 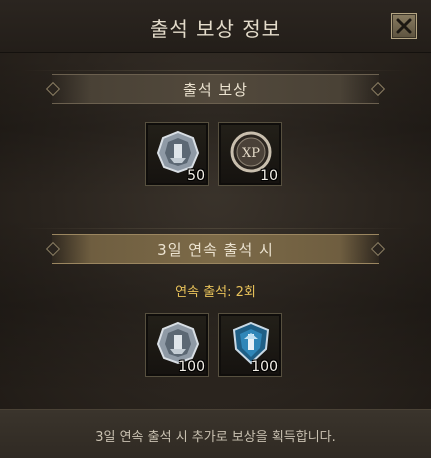 I want to click on reward-slot-silver-medal: 50, so click(x=177, y=154).